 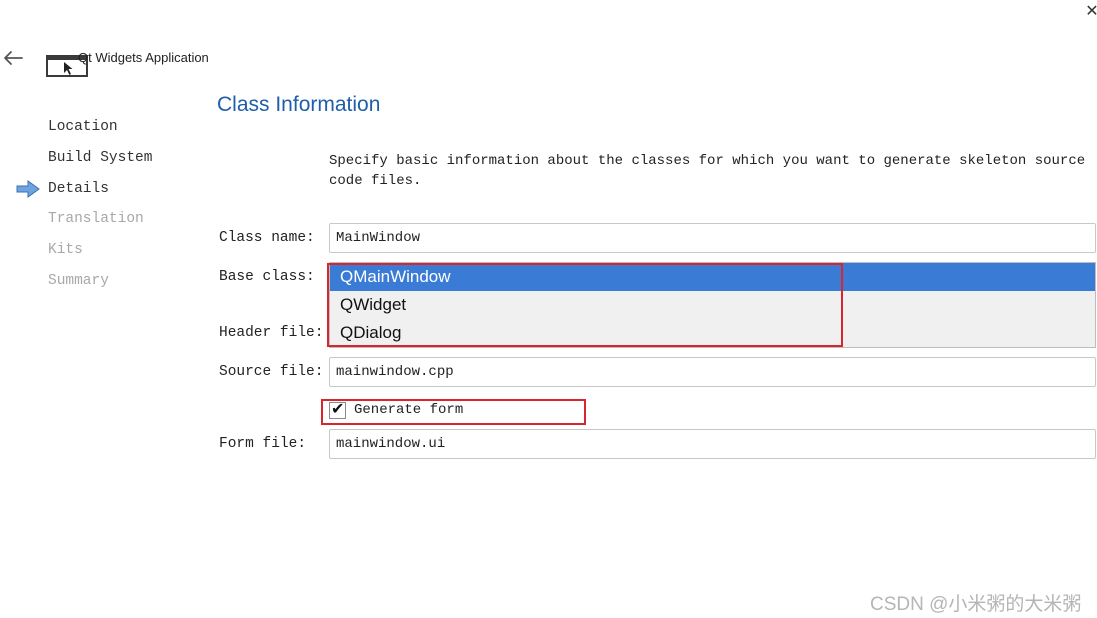 I want to click on step-label: Kits, so click(x=65, y=250).